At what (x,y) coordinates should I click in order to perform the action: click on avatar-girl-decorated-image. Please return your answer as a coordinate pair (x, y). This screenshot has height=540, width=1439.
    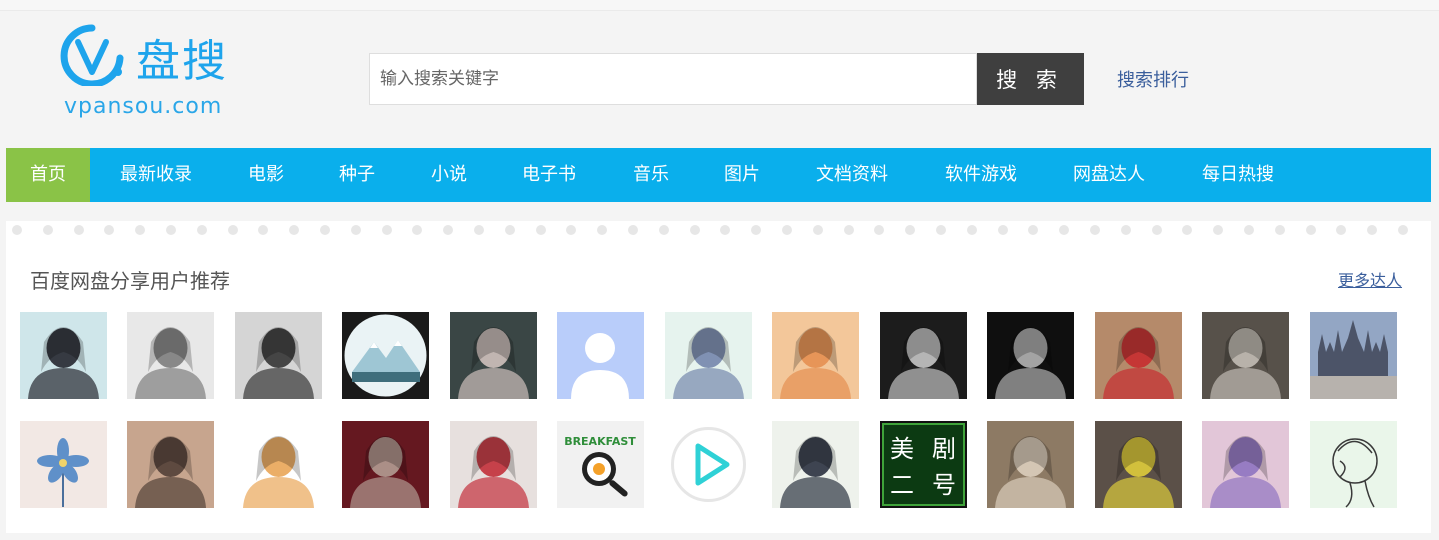
    Looking at the image, I should click on (1138, 464).